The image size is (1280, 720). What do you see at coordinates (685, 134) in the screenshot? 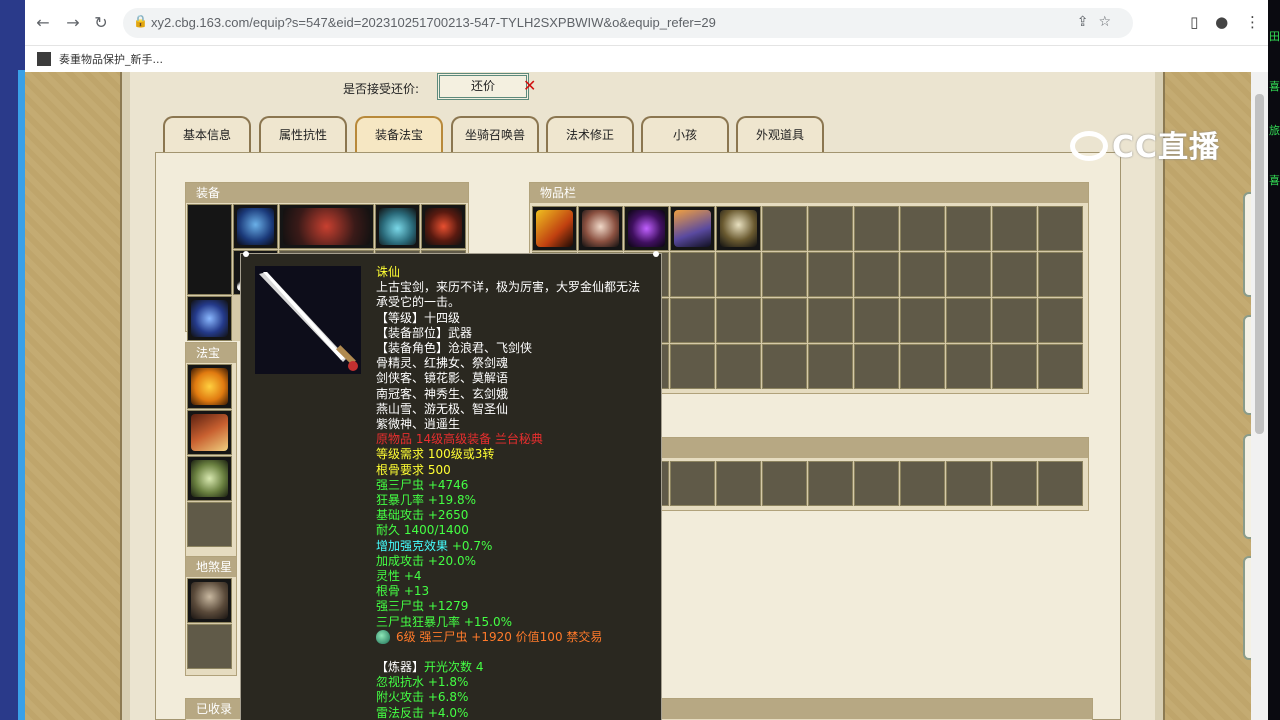
I see `tab-children: 小孩` at bounding box center [685, 134].